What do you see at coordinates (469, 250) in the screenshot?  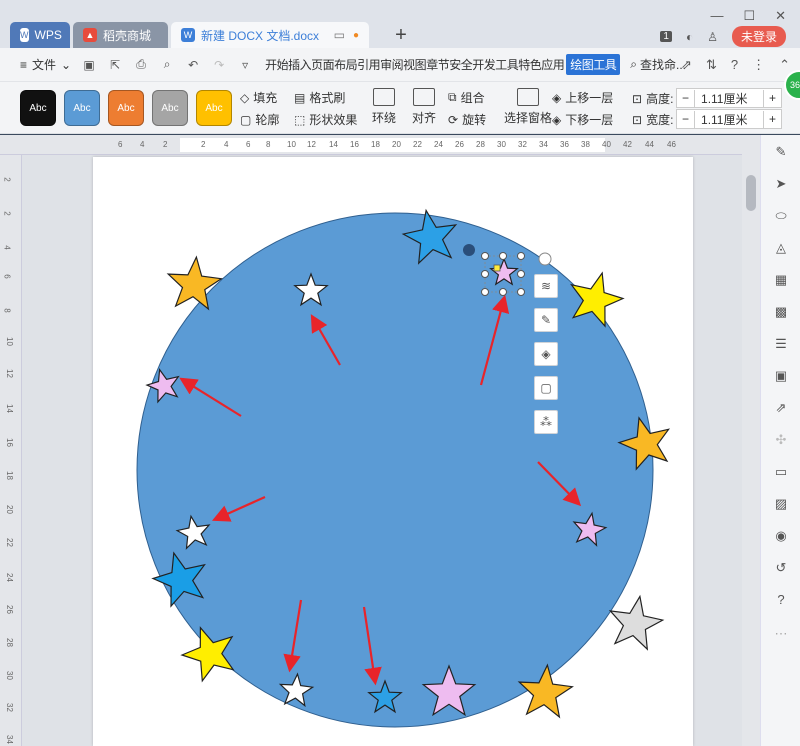 I see `rotate-handle-icon` at bounding box center [469, 250].